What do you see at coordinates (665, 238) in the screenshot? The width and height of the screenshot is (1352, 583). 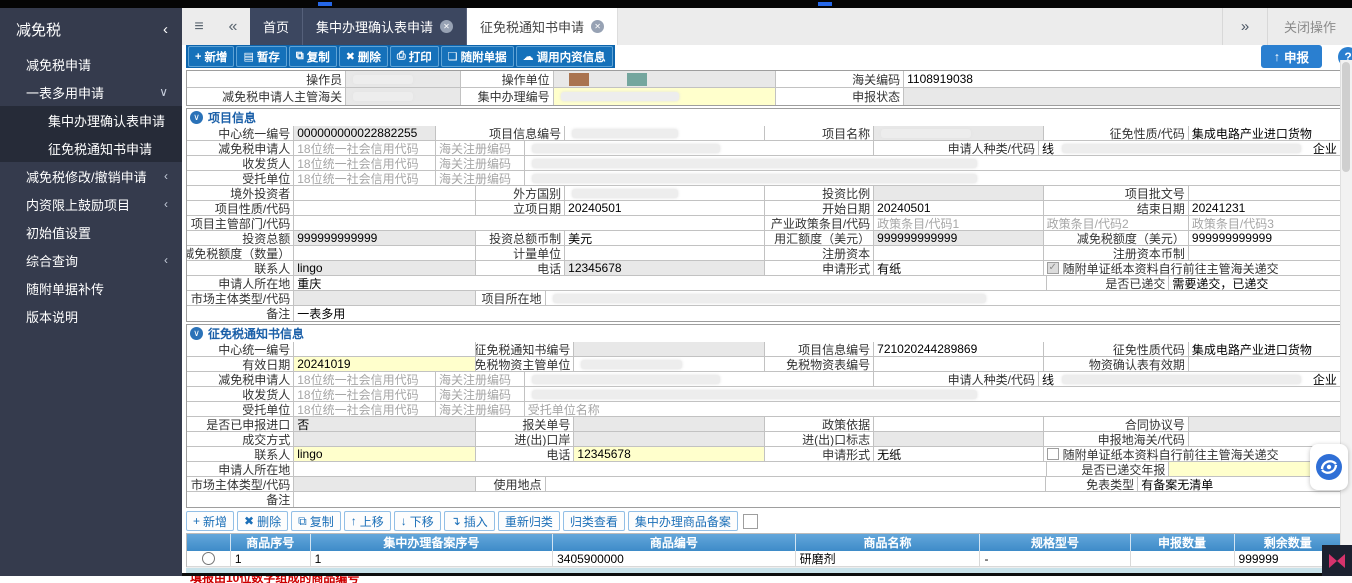 I see `field-value: 美元` at bounding box center [665, 238].